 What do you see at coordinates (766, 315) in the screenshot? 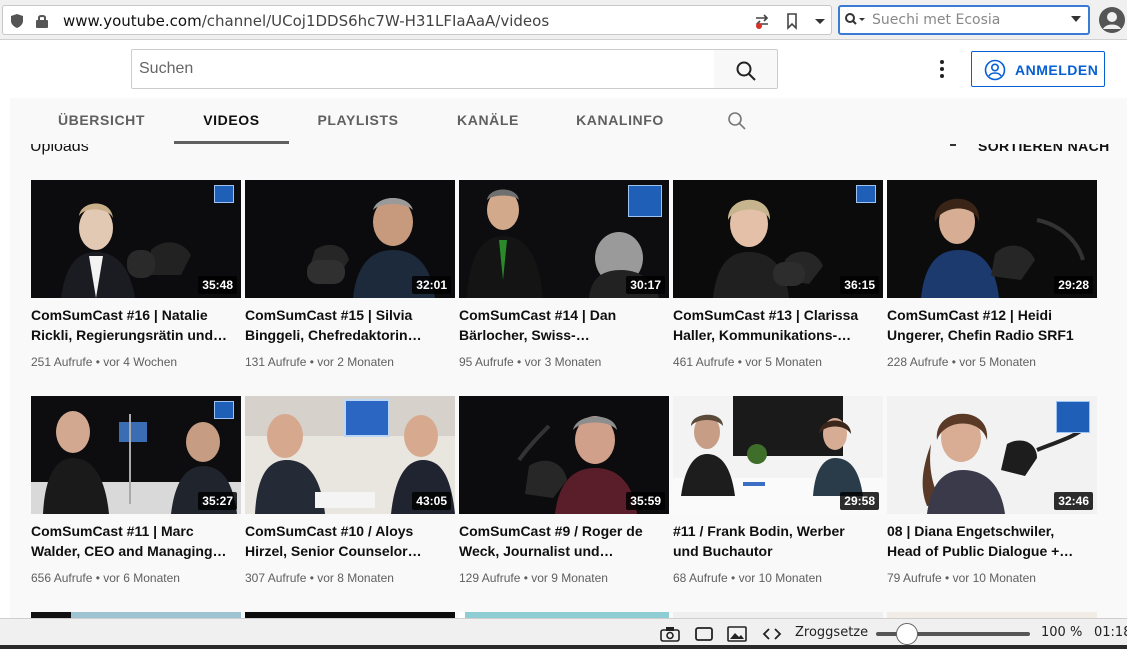
I see `video-title-line: ComSumCast #13 | Clarissa` at bounding box center [766, 315].